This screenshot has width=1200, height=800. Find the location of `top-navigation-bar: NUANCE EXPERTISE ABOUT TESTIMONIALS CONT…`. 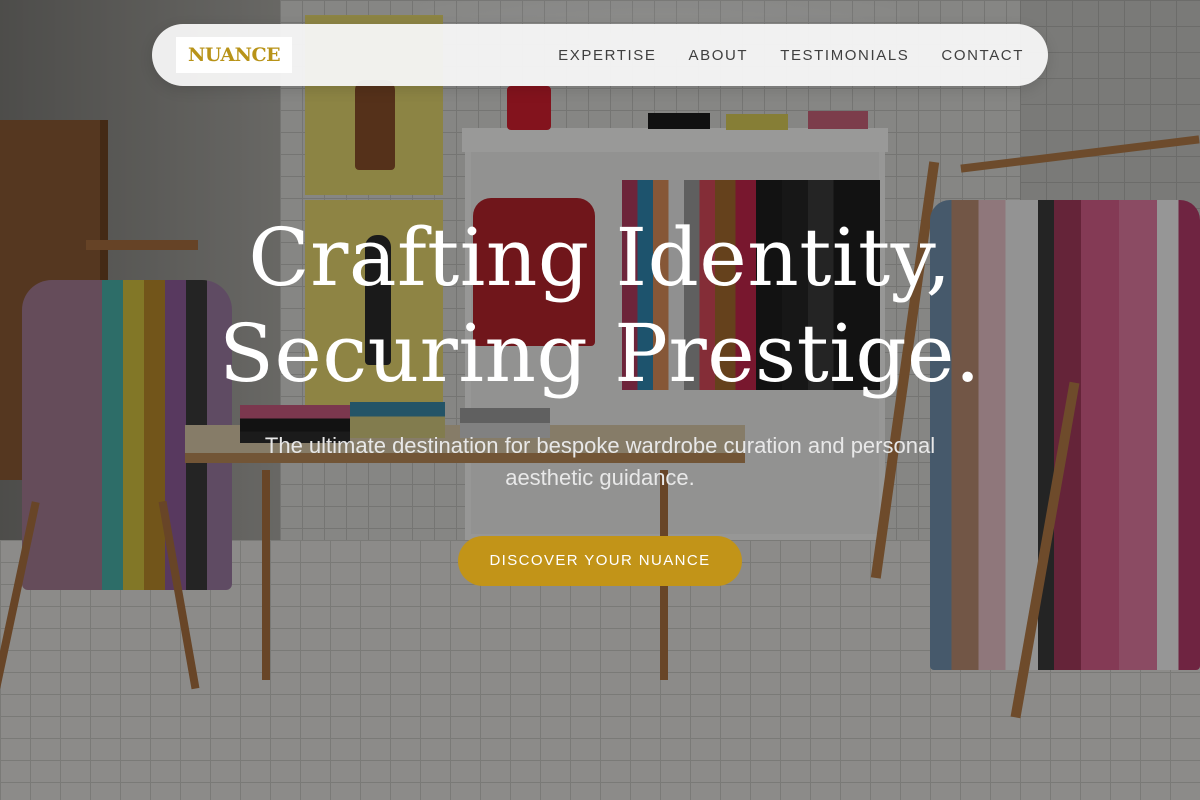

top-navigation-bar: NUANCE EXPERTISE ABOUT TESTIMONIALS CONT… is located at coordinates (600, 55).